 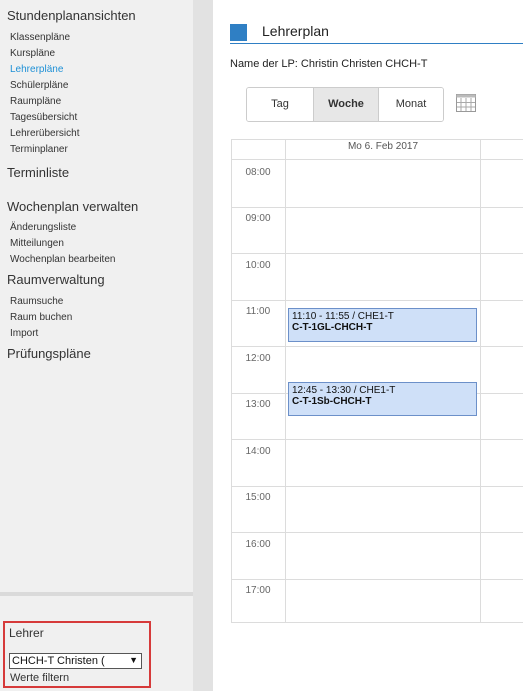 What do you see at coordinates (37, 243) in the screenshot?
I see `nav-item-mitteilungen: Mitteilungen` at bounding box center [37, 243].